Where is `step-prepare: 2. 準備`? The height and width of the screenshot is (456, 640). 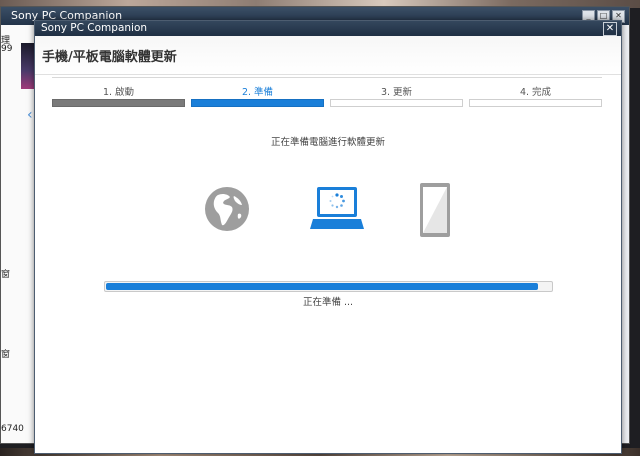 step-prepare: 2. 準備 is located at coordinates (257, 93).